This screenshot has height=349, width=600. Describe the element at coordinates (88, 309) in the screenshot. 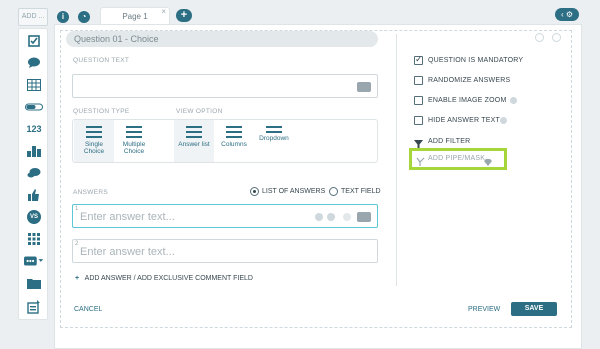

I see `cancel-button: CANCEL` at that location.